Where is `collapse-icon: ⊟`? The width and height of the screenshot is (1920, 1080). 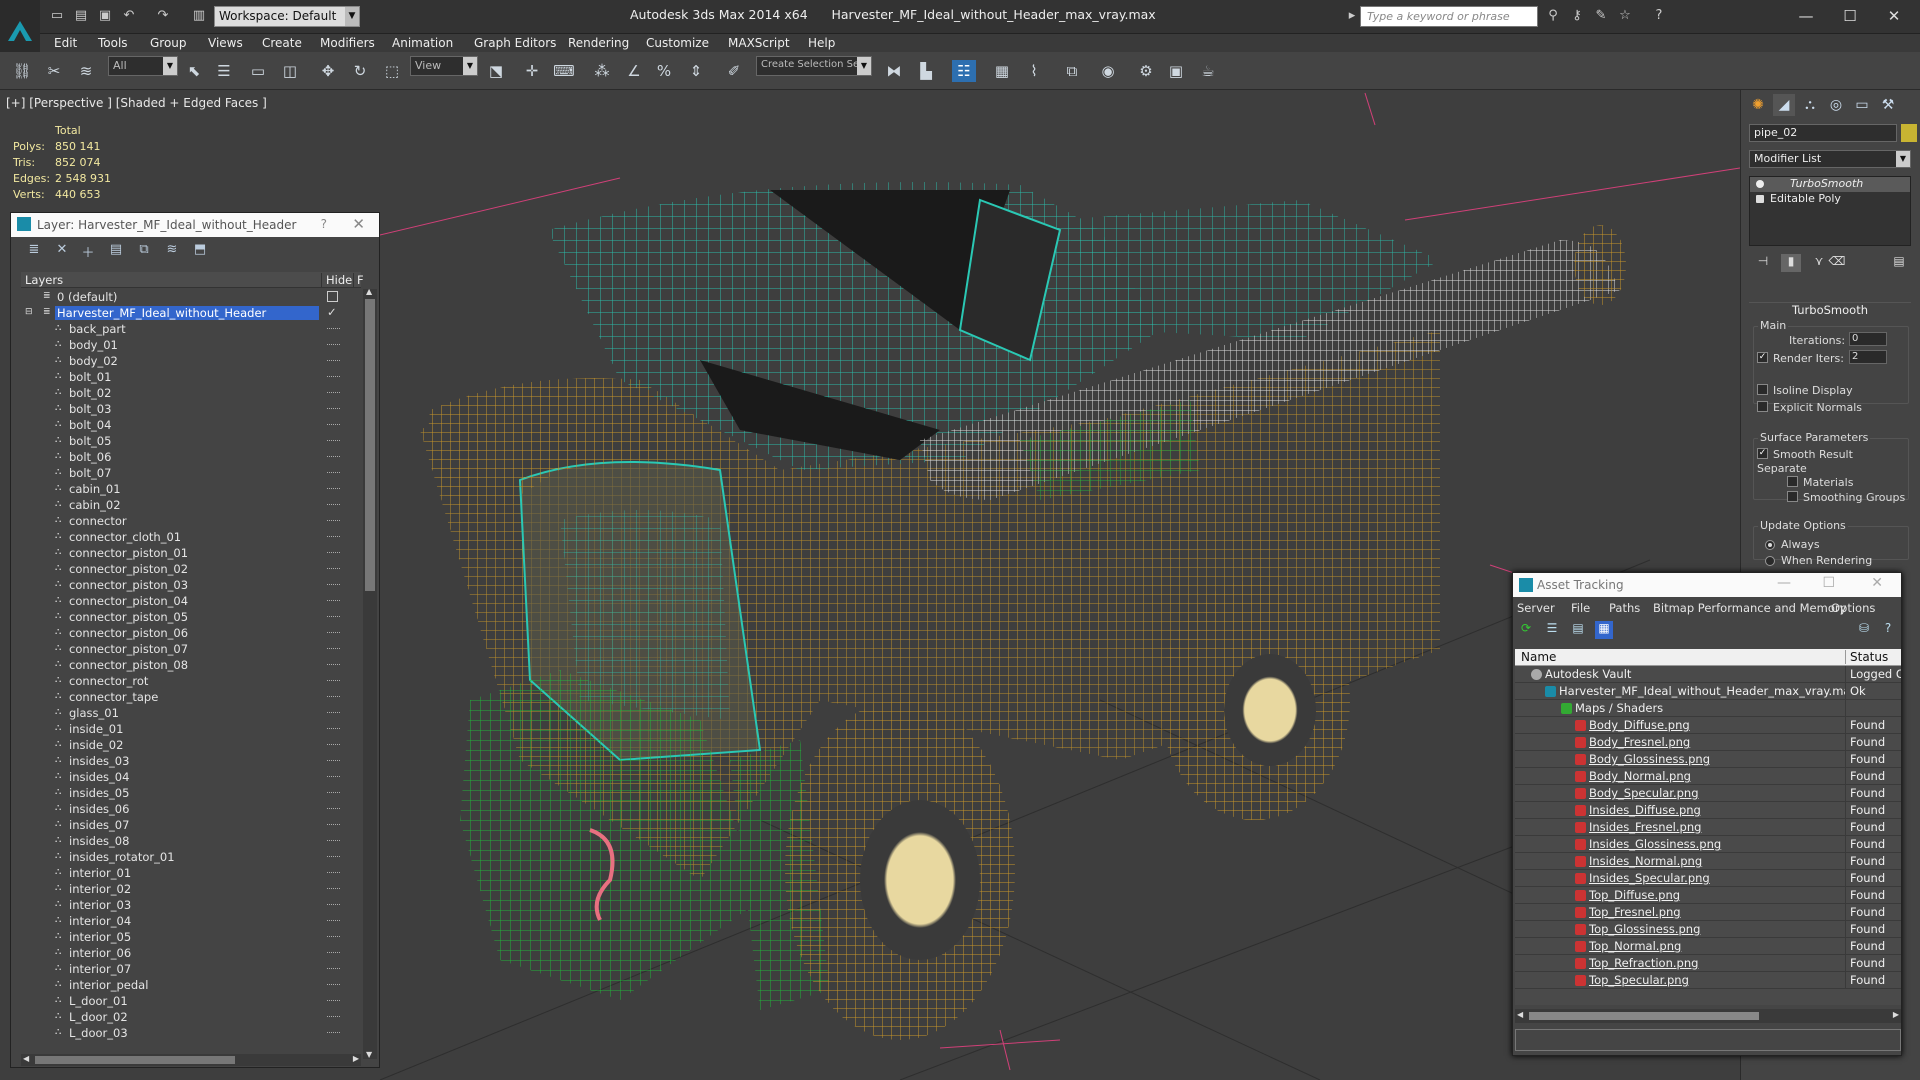
collapse-icon: ⊟ is located at coordinates (31, 313).